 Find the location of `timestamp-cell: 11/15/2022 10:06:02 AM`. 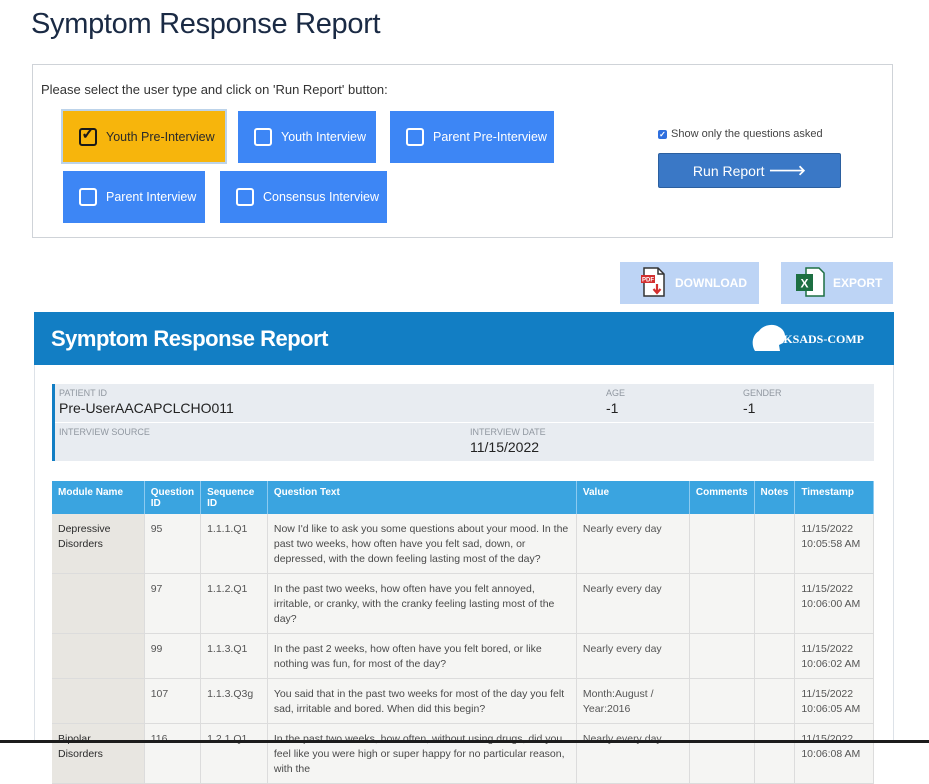

timestamp-cell: 11/15/2022 10:06:02 AM is located at coordinates (834, 656).